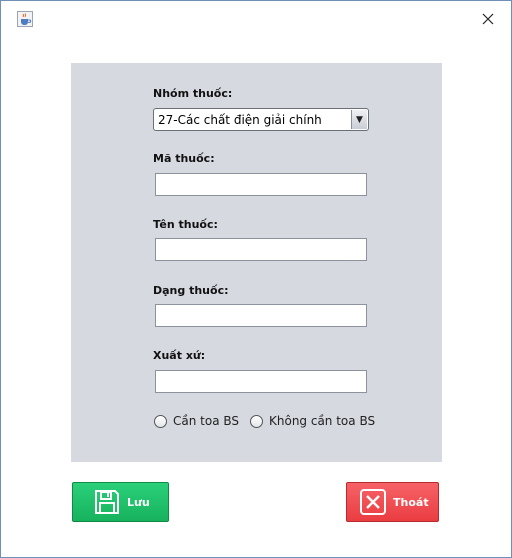 The height and width of the screenshot is (558, 512). I want to click on exit-button: Thoát, so click(392, 502).